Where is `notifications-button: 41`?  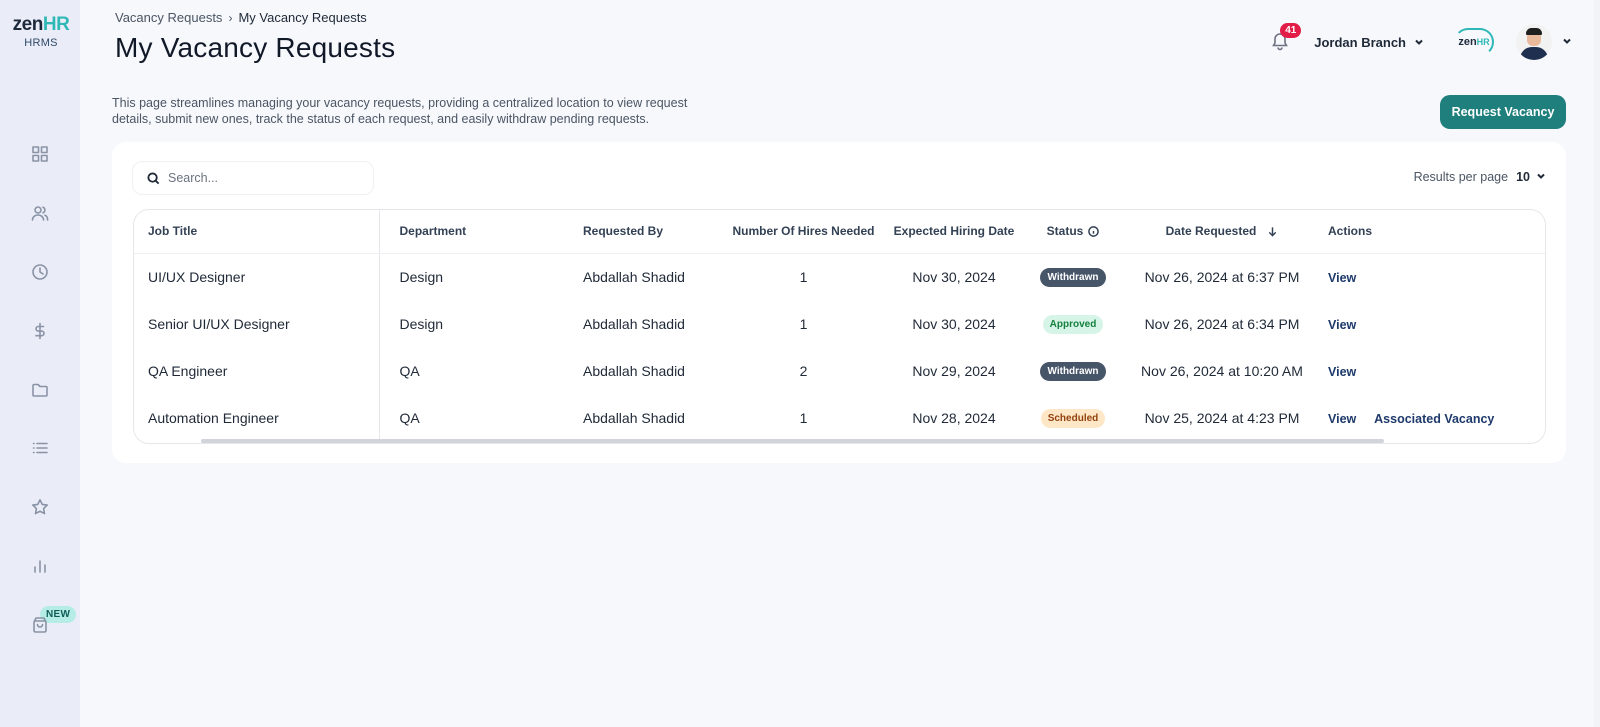
notifications-button: 41 is located at coordinates (1286, 38).